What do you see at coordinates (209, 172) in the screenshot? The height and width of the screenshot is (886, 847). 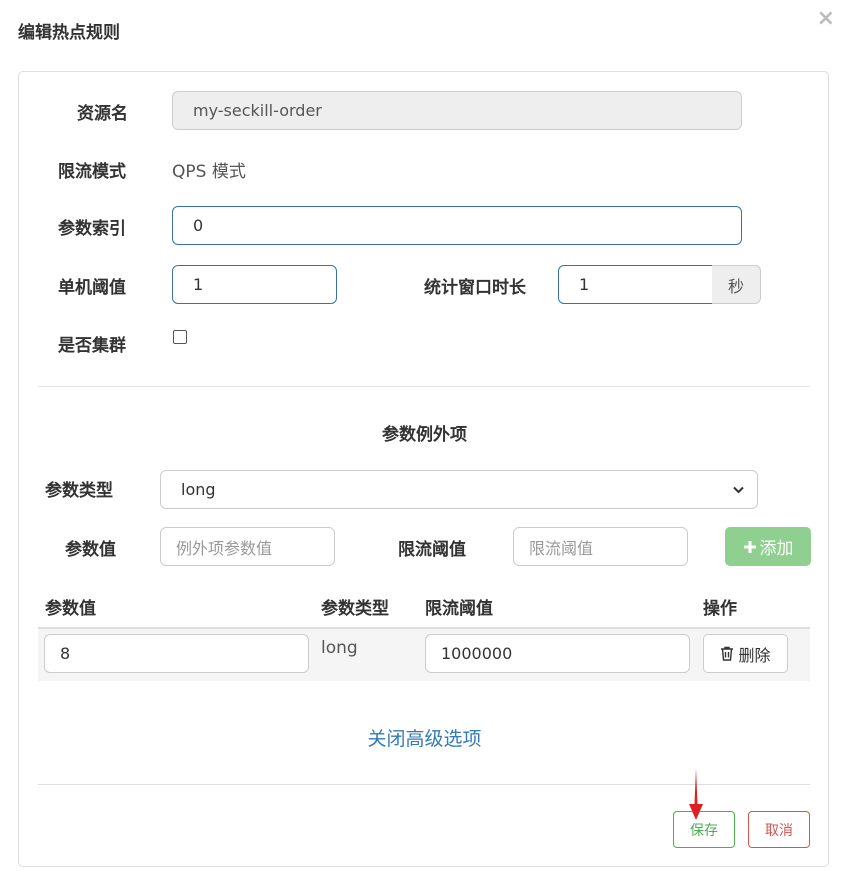 I see `mode-value: QPS 模式` at bounding box center [209, 172].